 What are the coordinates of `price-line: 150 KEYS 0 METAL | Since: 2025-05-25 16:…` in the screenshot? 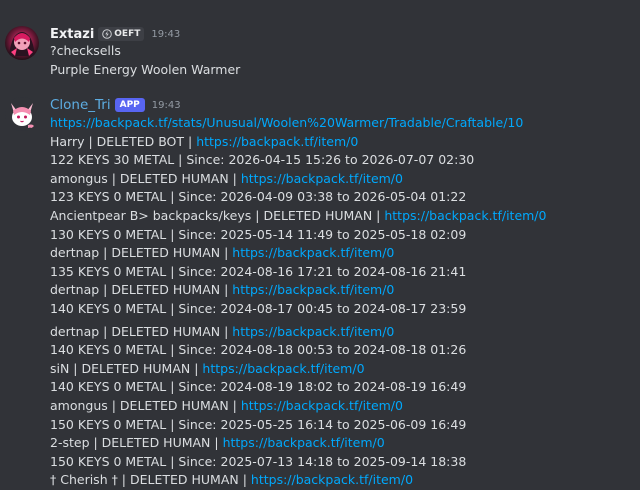 It's located at (258, 424).